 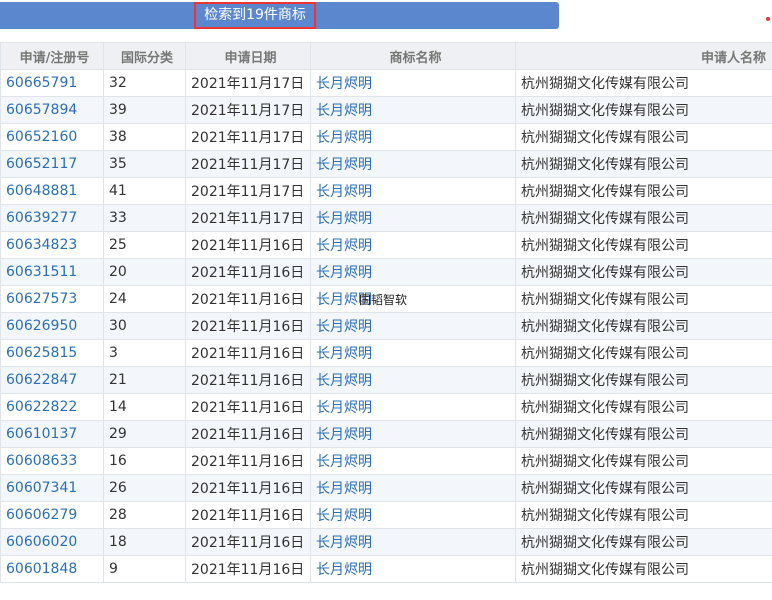 I want to click on reg-no-link: 60606279, so click(x=41, y=515).